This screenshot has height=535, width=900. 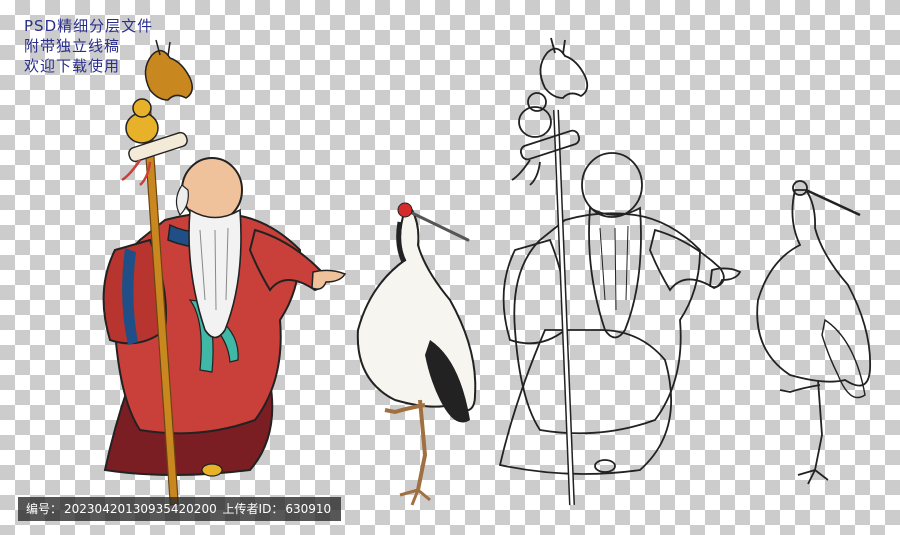 I want to click on crane-lineart-icon, so click(x=814, y=332).